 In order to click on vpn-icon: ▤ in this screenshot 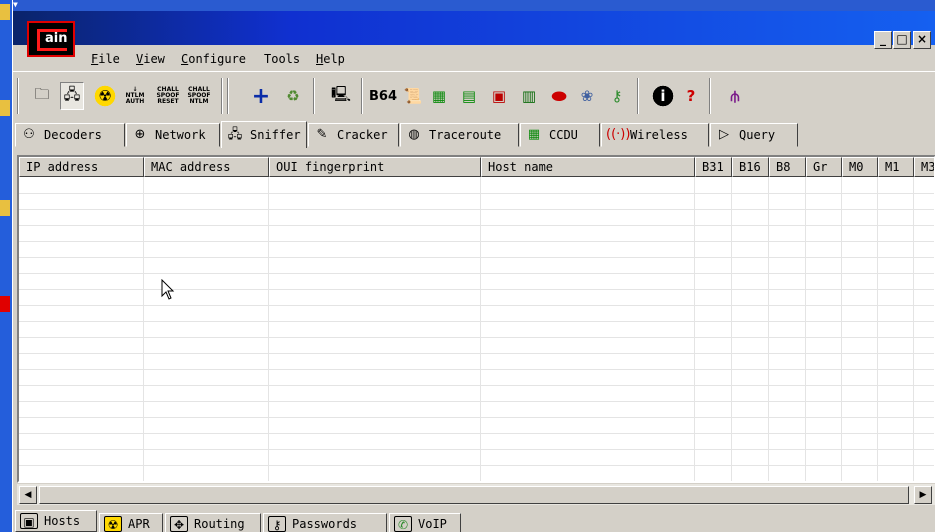, I will do `click(469, 96)`.